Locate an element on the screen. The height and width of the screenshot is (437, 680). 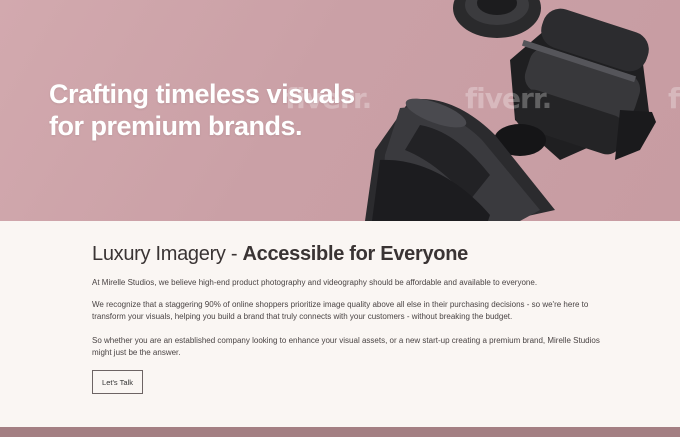
heading-light: Luxury Imagery - is located at coordinates (167, 254).